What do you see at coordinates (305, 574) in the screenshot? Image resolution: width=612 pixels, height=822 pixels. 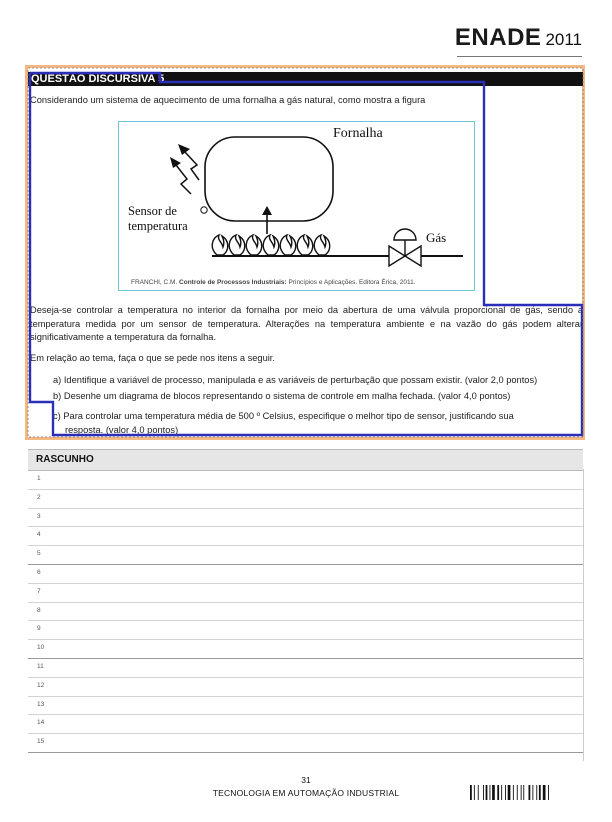 I see `draft-line: 6` at bounding box center [305, 574].